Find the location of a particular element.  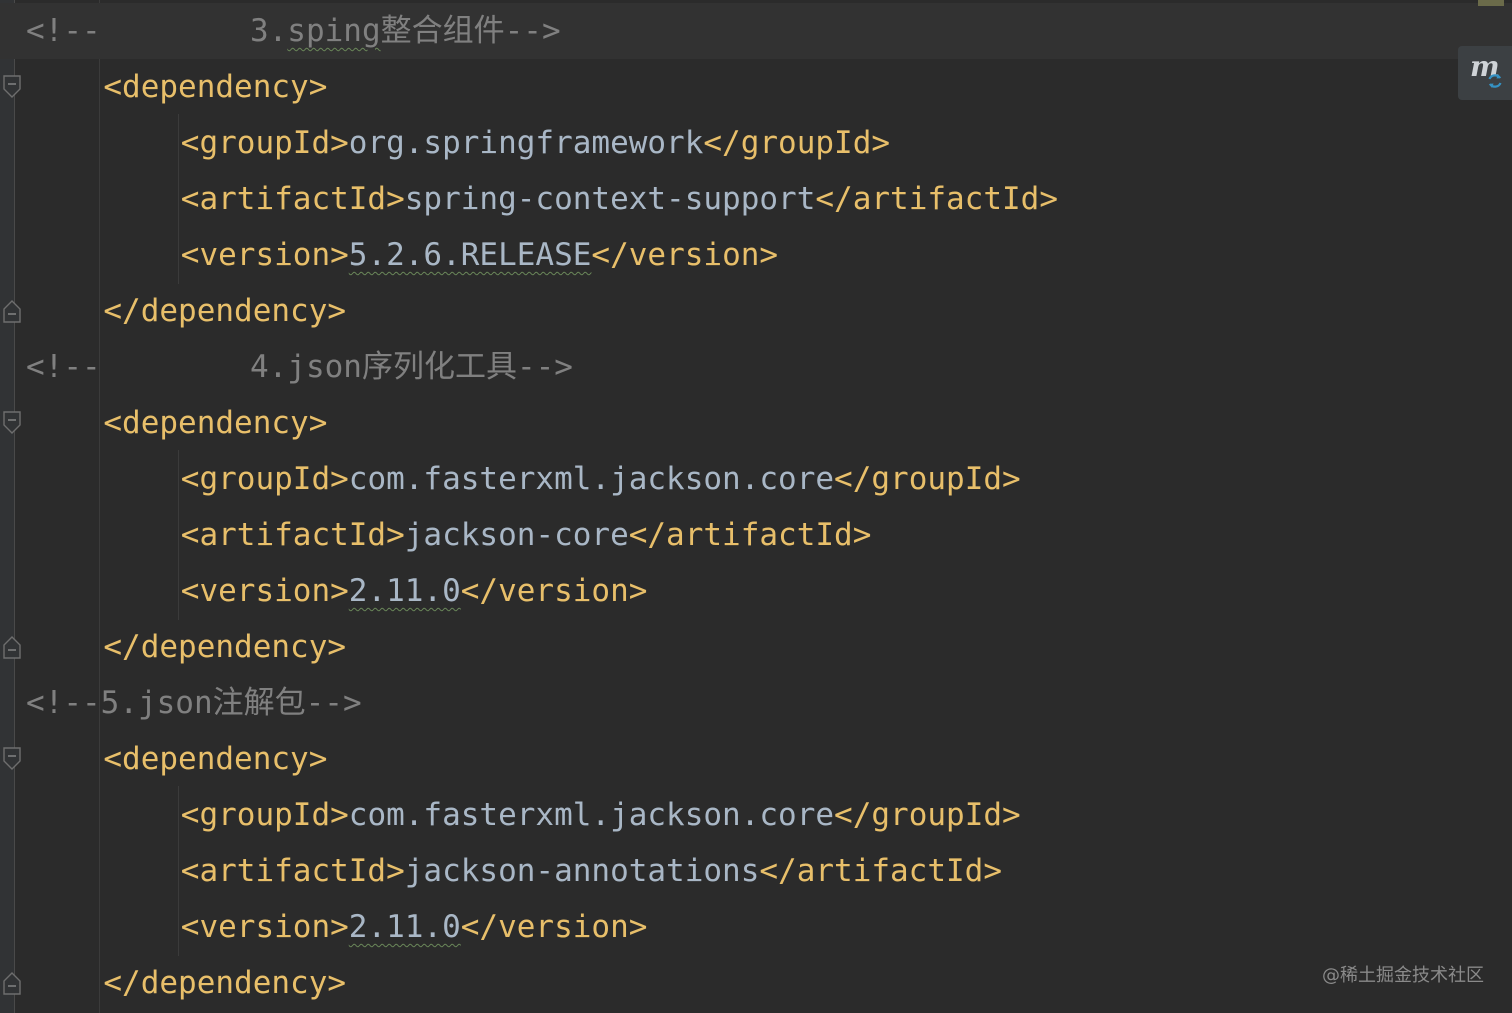

xml-comment: 3. is located at coordinates (194, 31).